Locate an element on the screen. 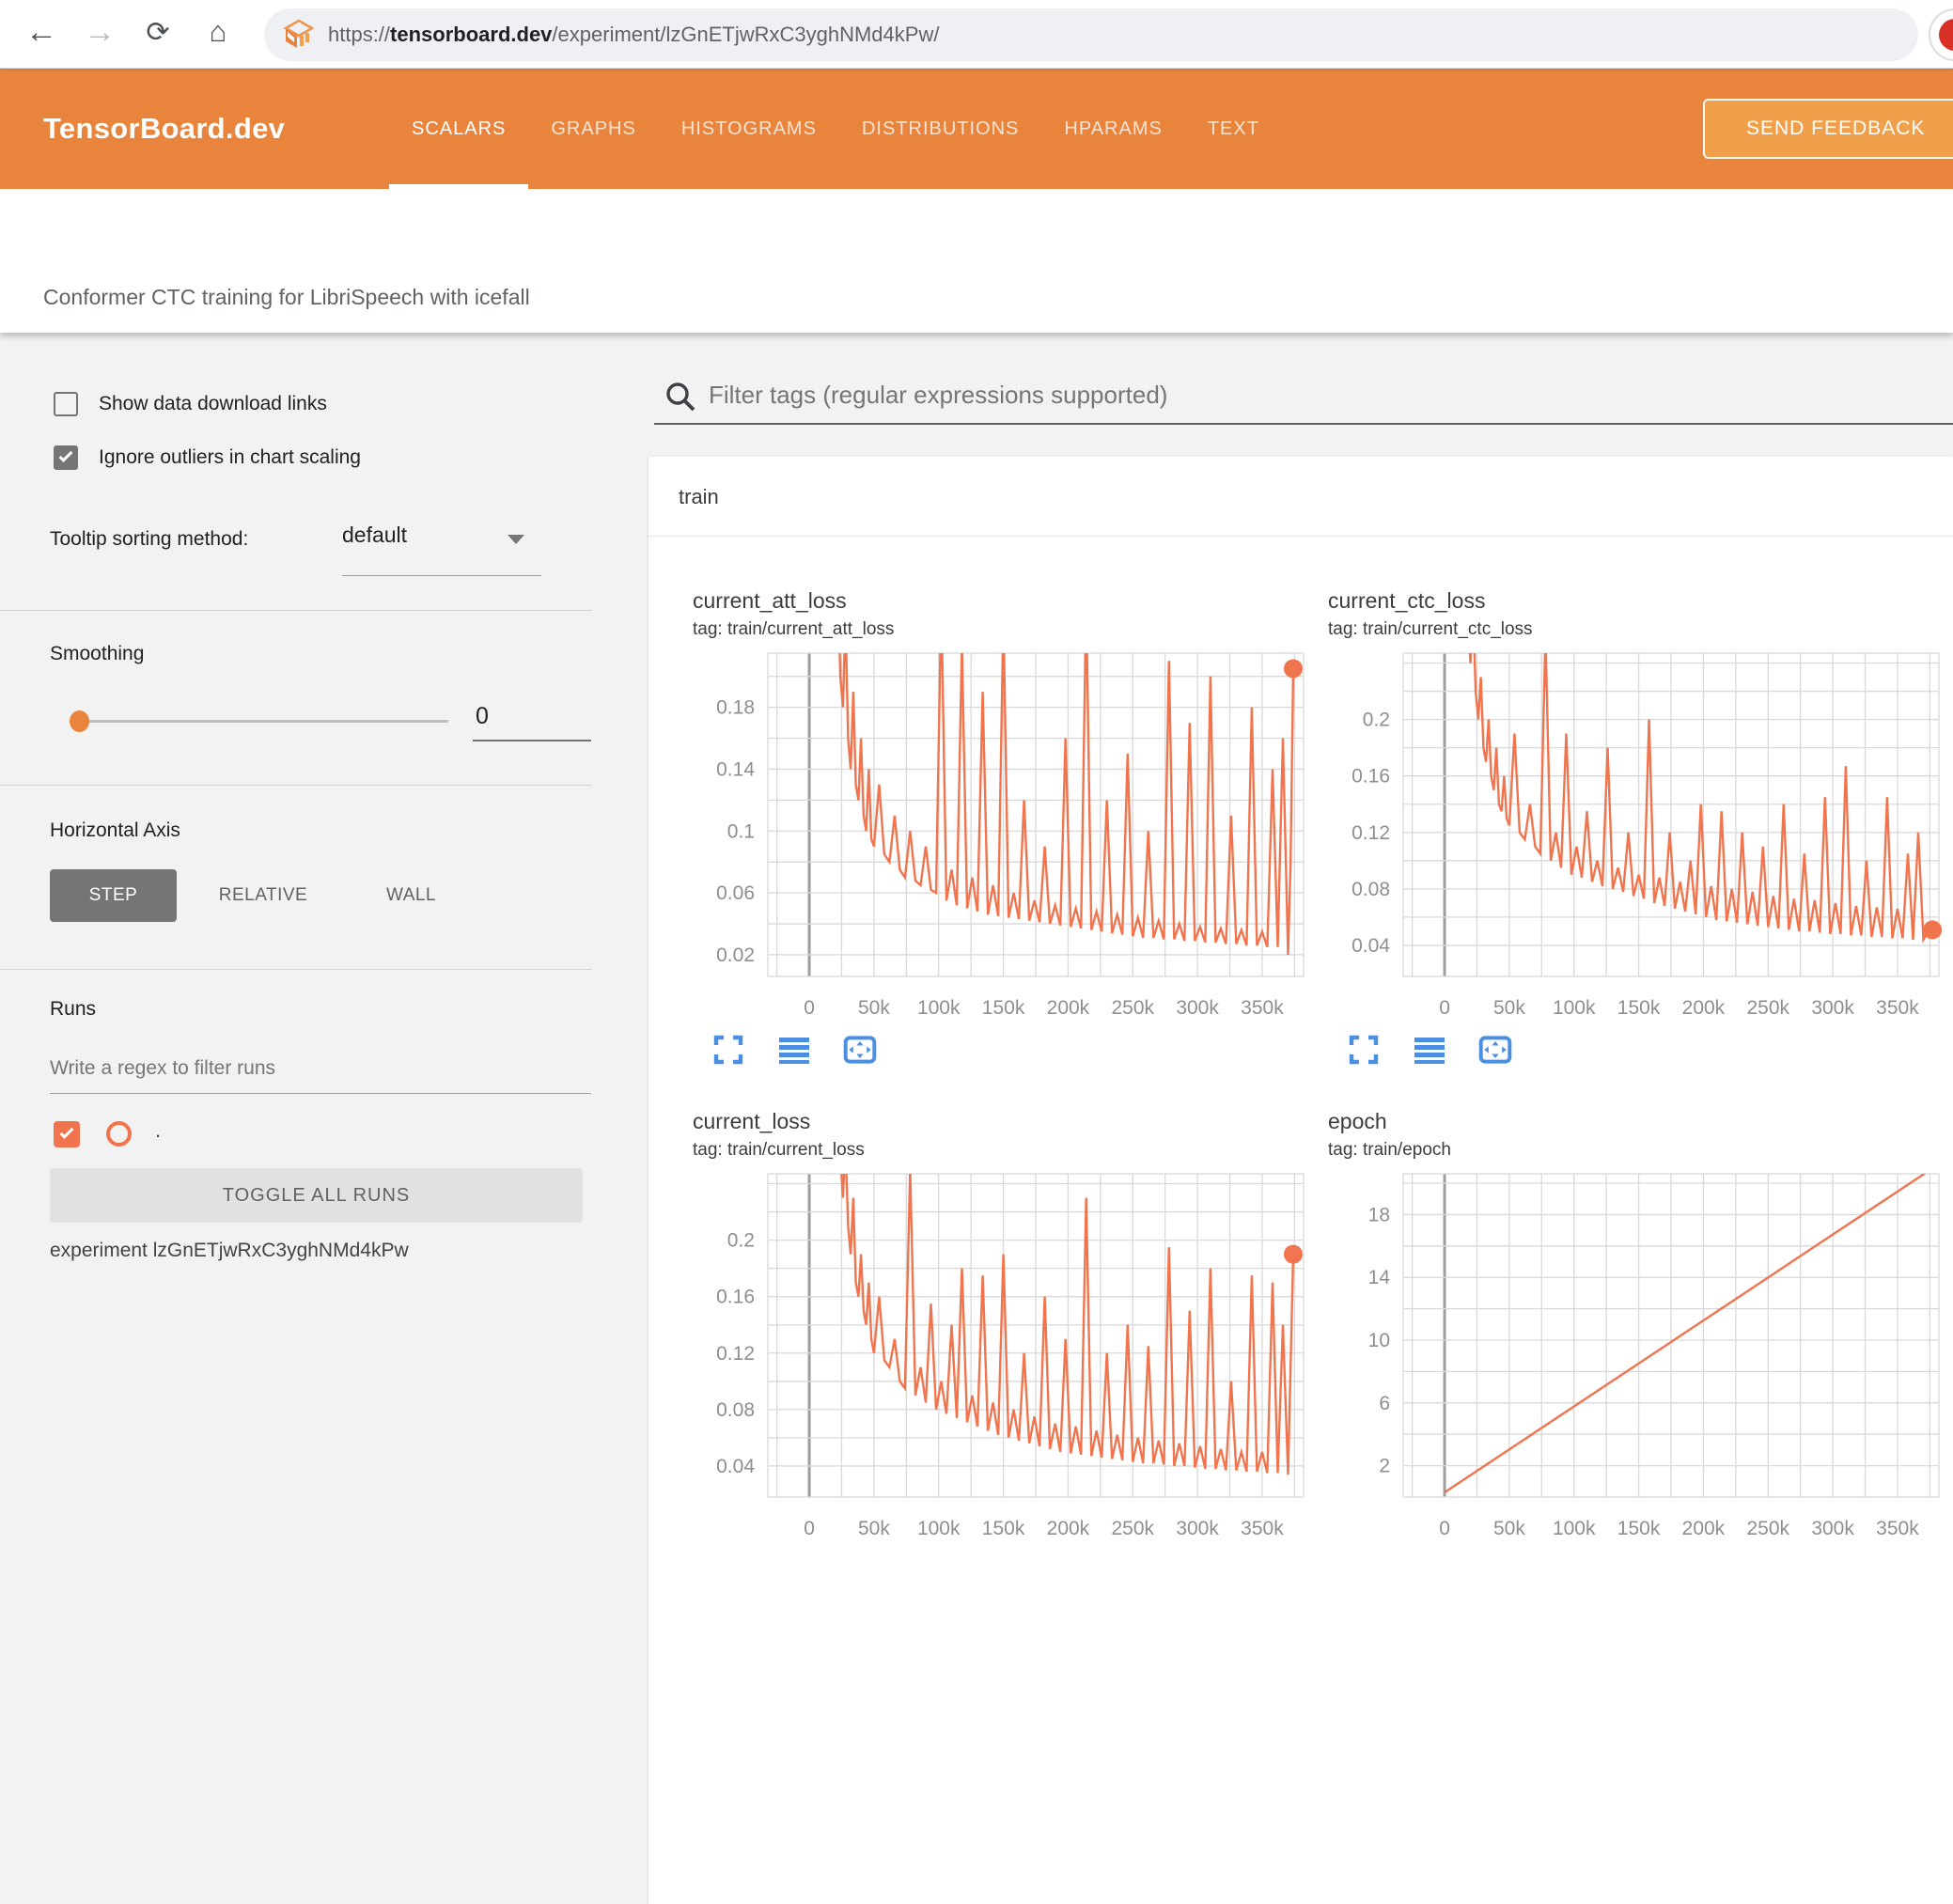 This screenshot has width=1953, height=1904. check-icon is located at coordinates (66, 1132).